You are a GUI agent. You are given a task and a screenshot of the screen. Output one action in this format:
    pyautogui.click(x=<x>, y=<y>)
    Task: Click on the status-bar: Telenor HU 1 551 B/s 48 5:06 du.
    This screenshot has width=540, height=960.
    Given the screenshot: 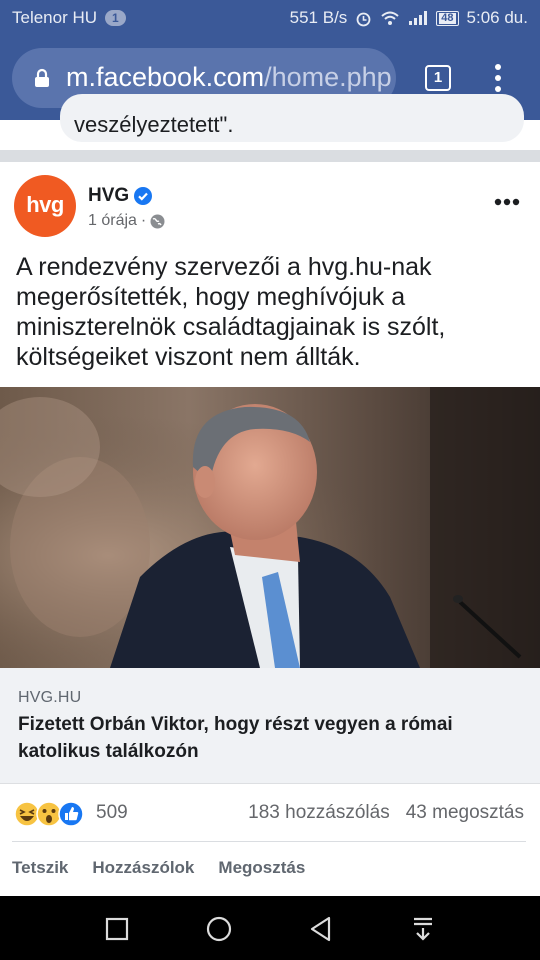 What is the action you would take?
    pyautogui.click(x=270, y=18)
    